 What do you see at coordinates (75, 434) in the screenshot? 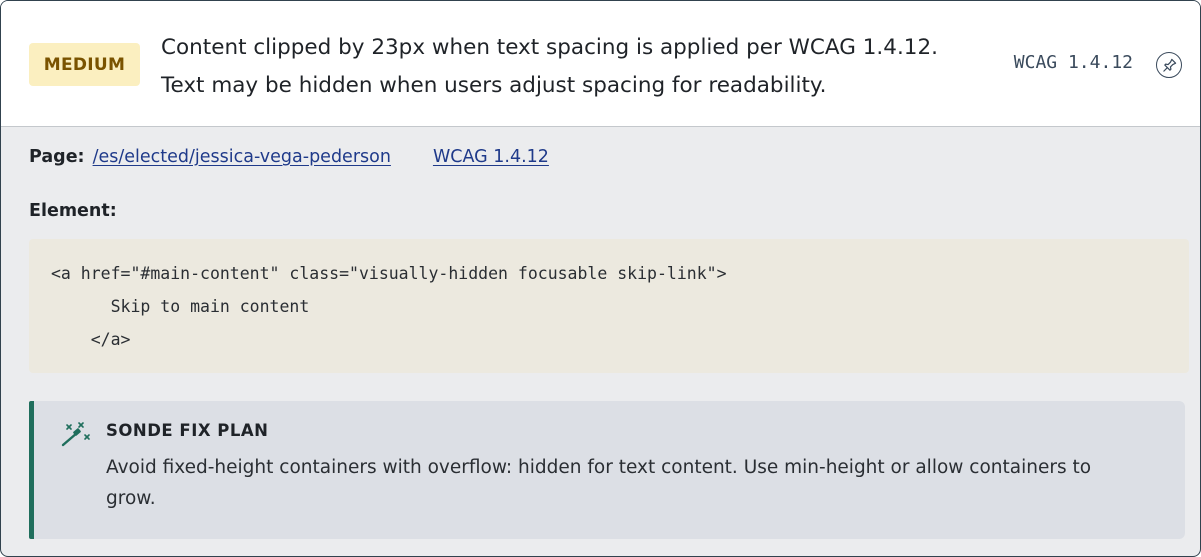
I see `magic-wand-icon` at bounding box center [75, 434].